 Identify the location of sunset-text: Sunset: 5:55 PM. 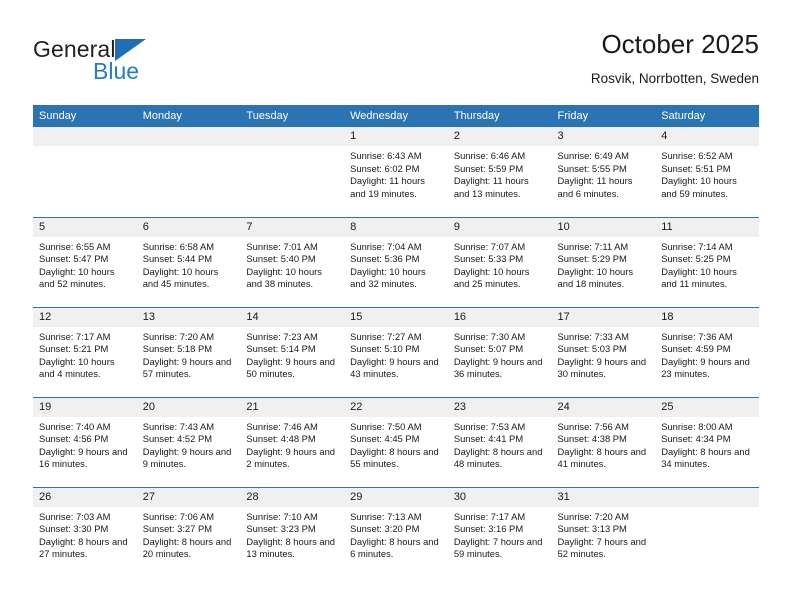
(592, 168).